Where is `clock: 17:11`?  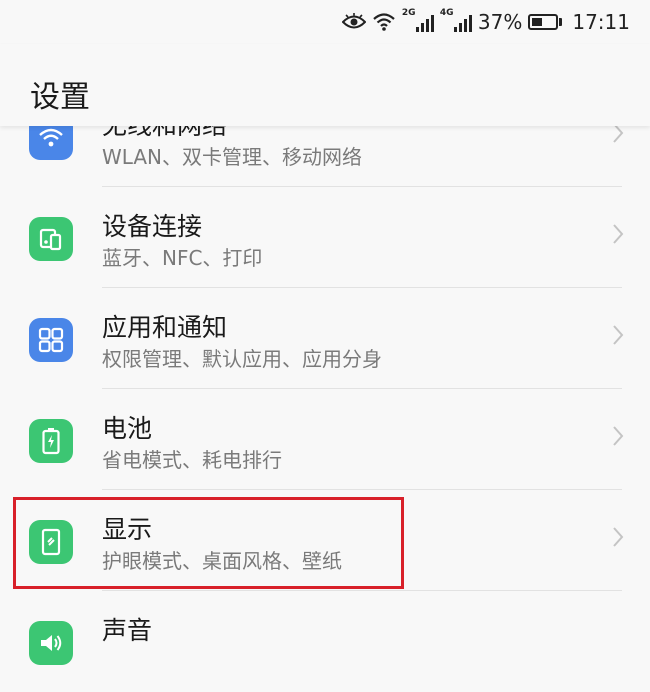
clock: 17:11 is located at coordinates (601, 22).